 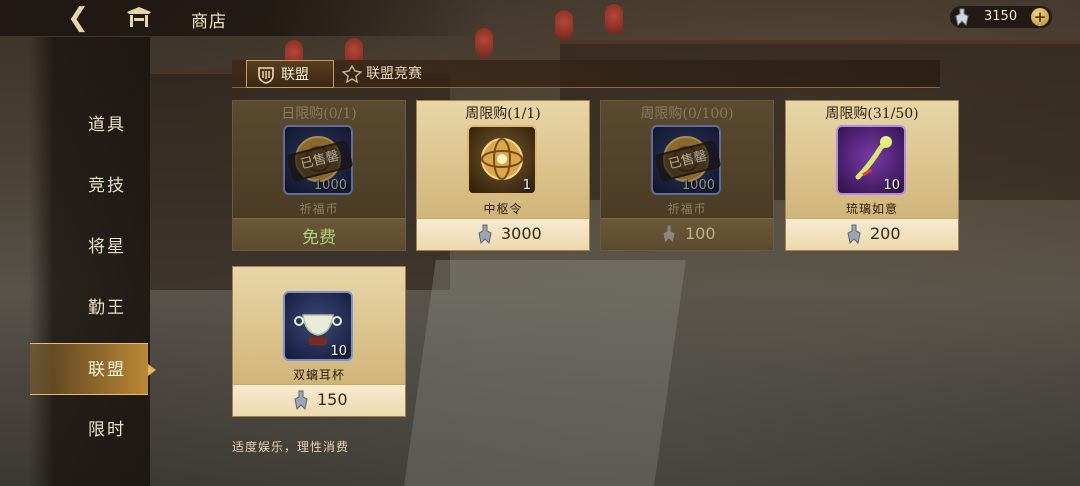 I want to click on price-bar: 100, so click(x=687, y=234).